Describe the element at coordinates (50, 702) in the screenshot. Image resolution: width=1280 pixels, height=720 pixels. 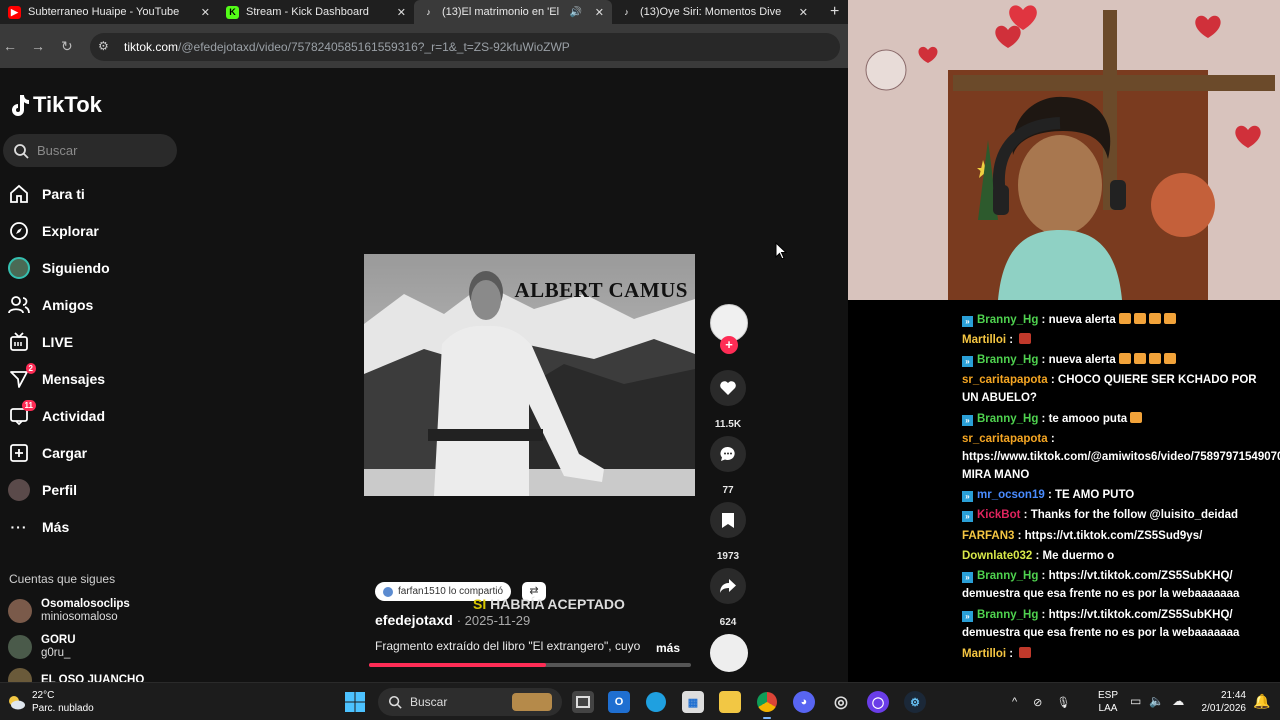
I see `weather-widget: 22°C Parc. nublado` at that location.